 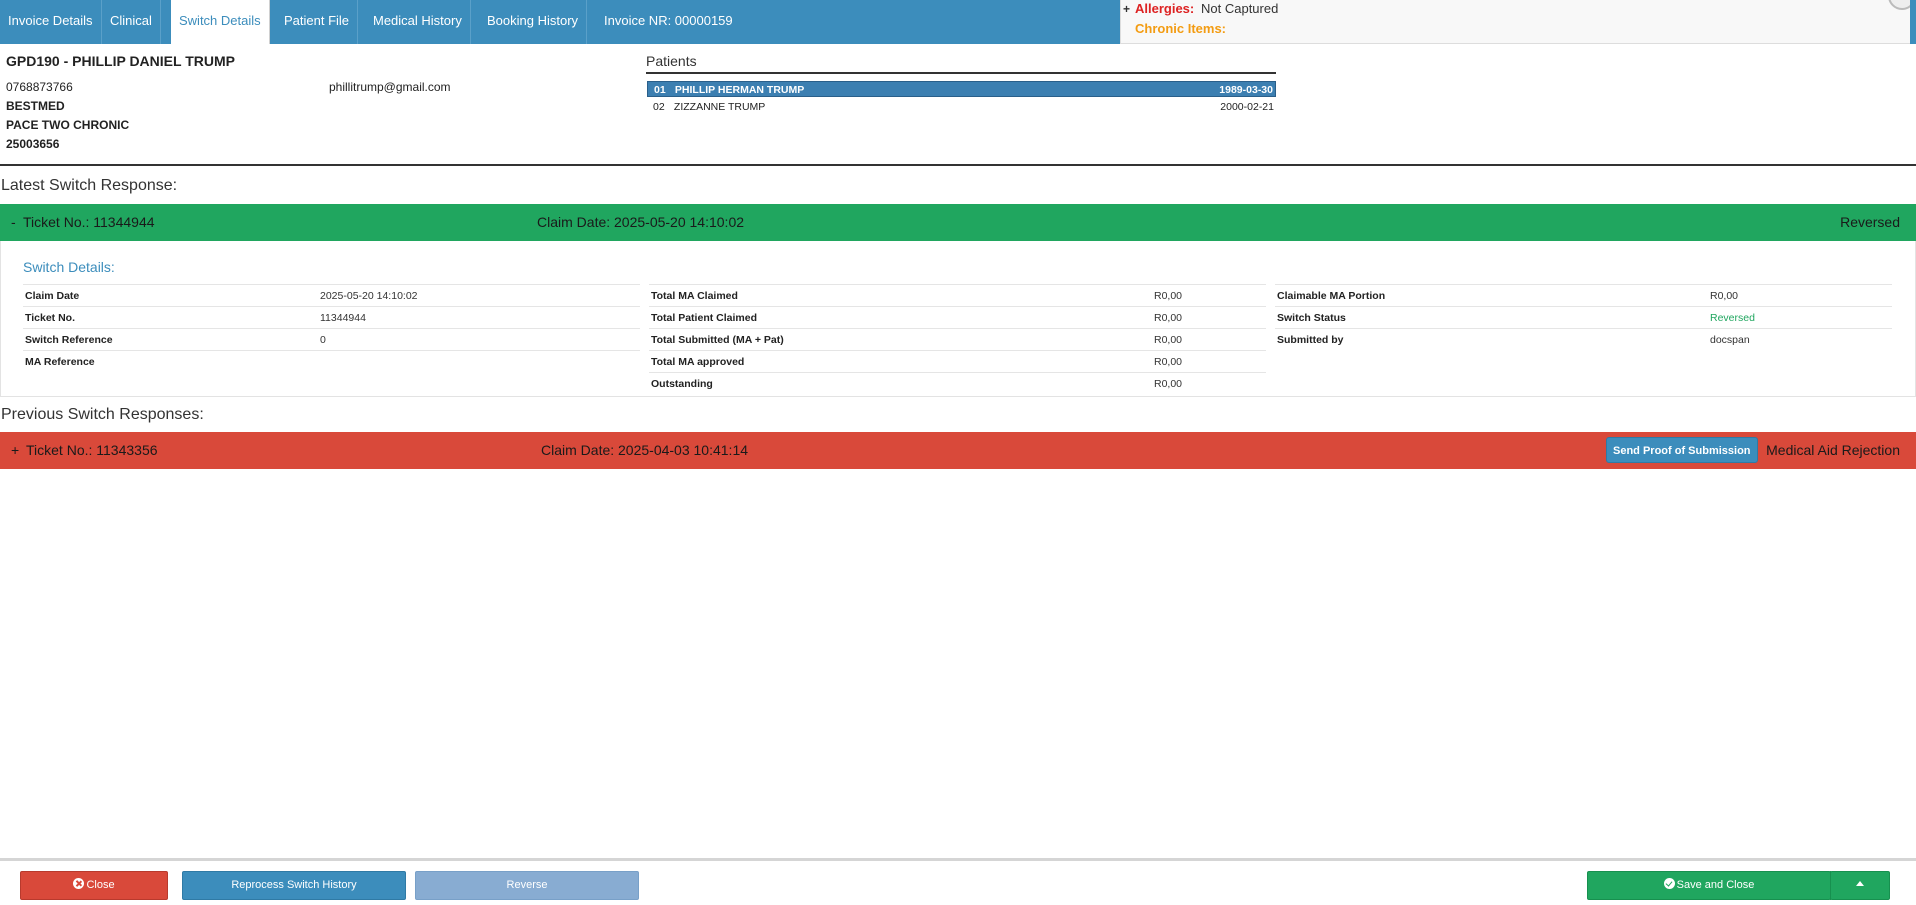 I want to click on caret-up-icon, so click(x=1860, y=883).